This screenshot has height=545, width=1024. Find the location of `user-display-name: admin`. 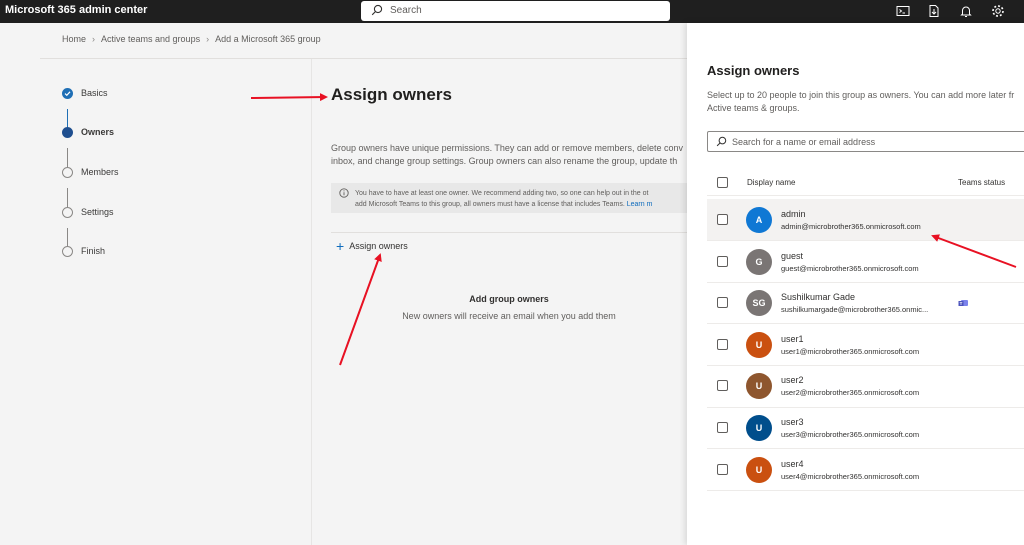

user-display-name: admin is located at coordinates (793, 214).